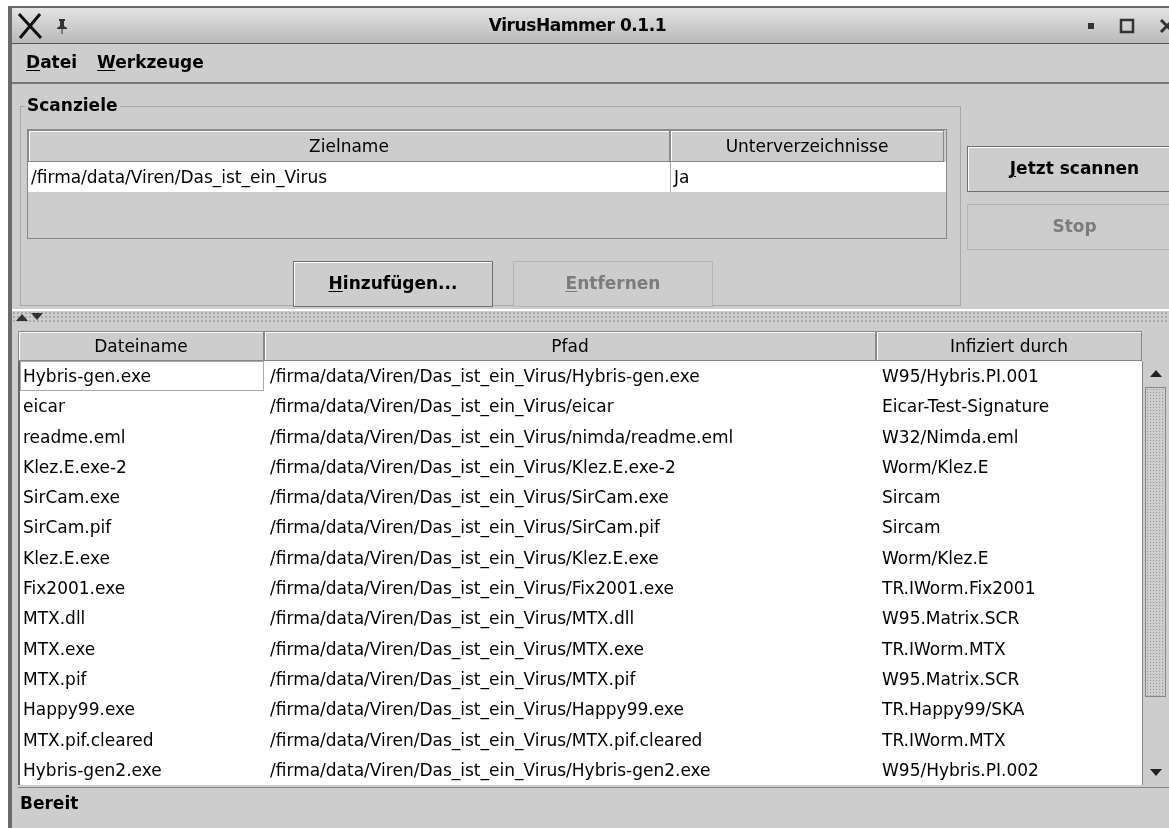  What do you see at coordinates (49, 803) in the screenshot?
I see `status-text: Bereit` at bounding box center [49, 803].